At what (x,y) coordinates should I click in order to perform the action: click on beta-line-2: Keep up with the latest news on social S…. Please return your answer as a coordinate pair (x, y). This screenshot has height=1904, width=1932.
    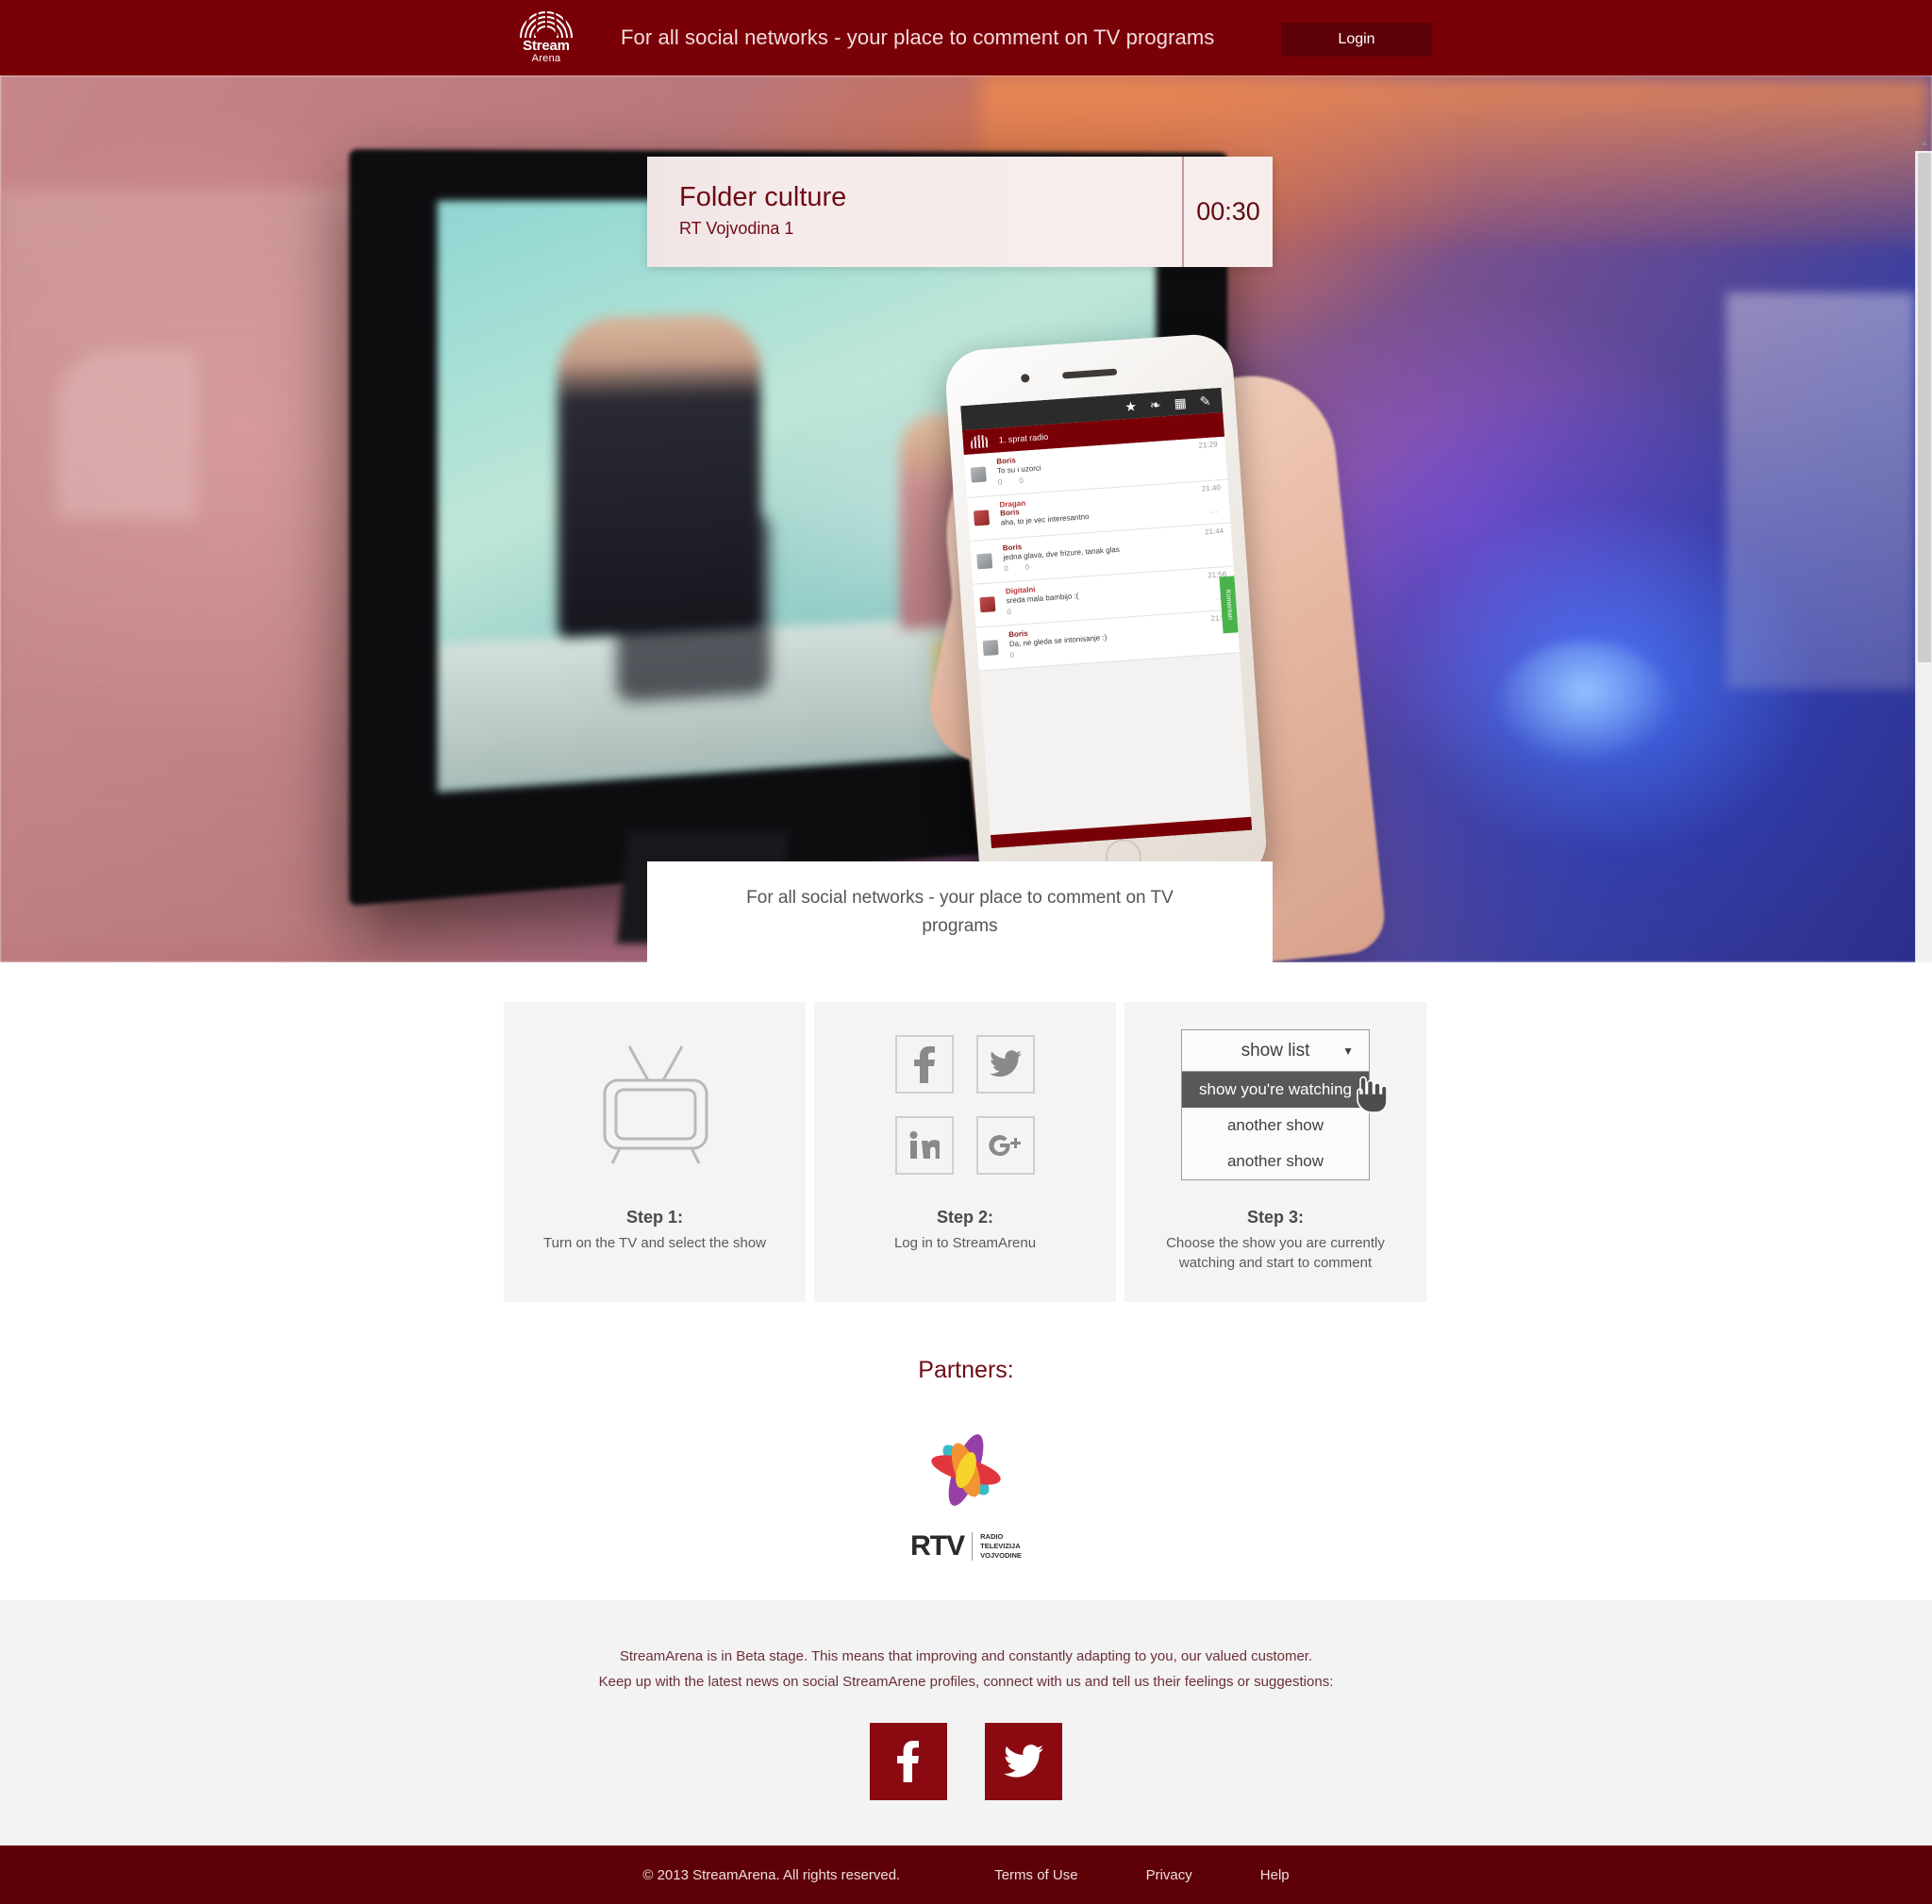
    Looking at the image, I should click on (966, 1682).